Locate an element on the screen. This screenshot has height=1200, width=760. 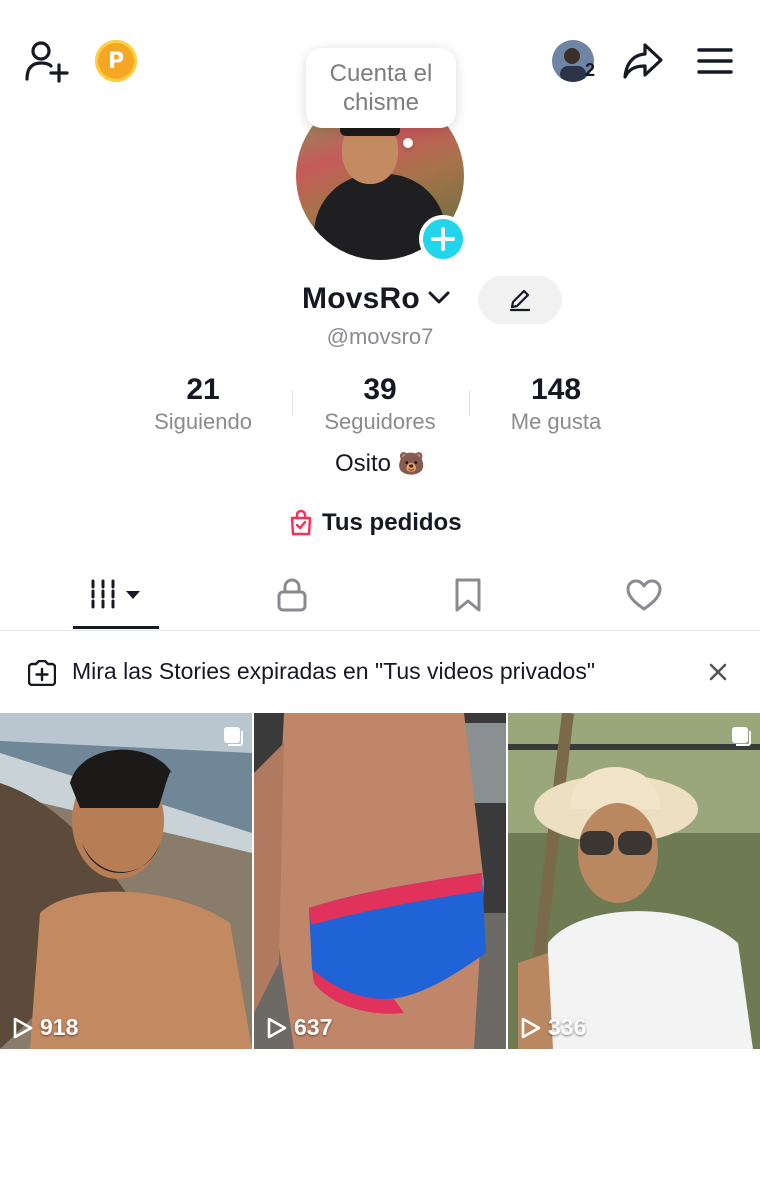
share-icon is located at coordinates (643, 61).